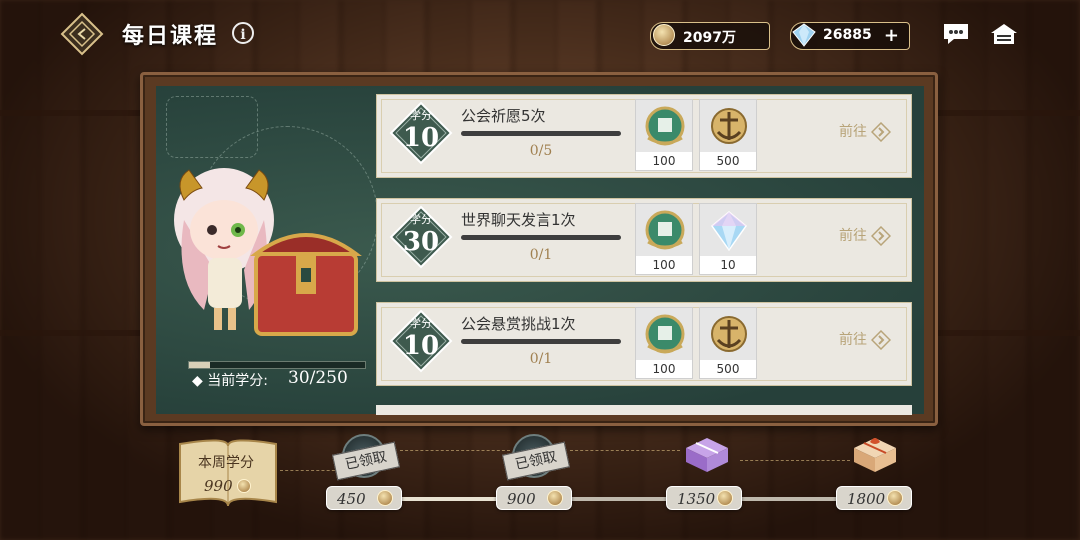 The width and height of the screenshot is (1080, 540). Describe the element at coordinates (518, 220) in the screenshot. I see `task-name: 世界聊天发言1次` at that location.